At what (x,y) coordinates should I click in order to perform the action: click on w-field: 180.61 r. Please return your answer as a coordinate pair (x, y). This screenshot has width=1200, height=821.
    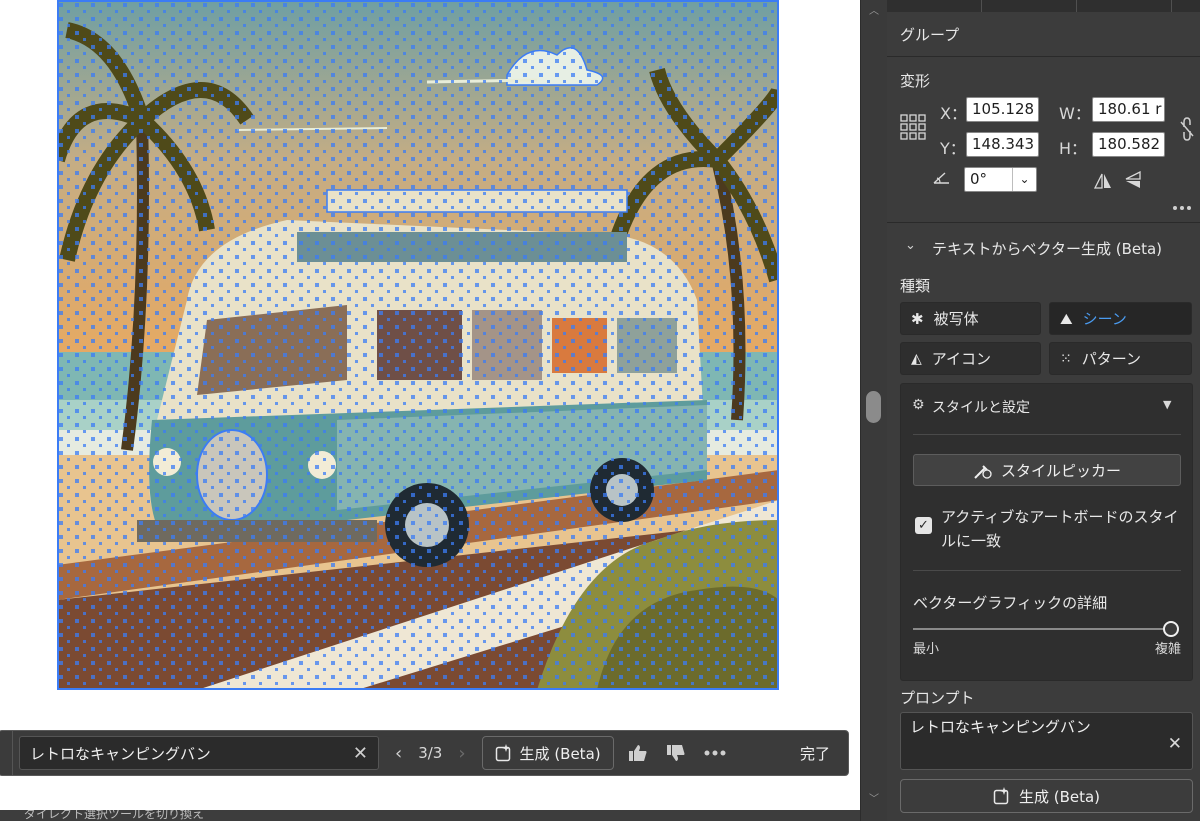
    Looking at the image, I should click on (1128, 109).